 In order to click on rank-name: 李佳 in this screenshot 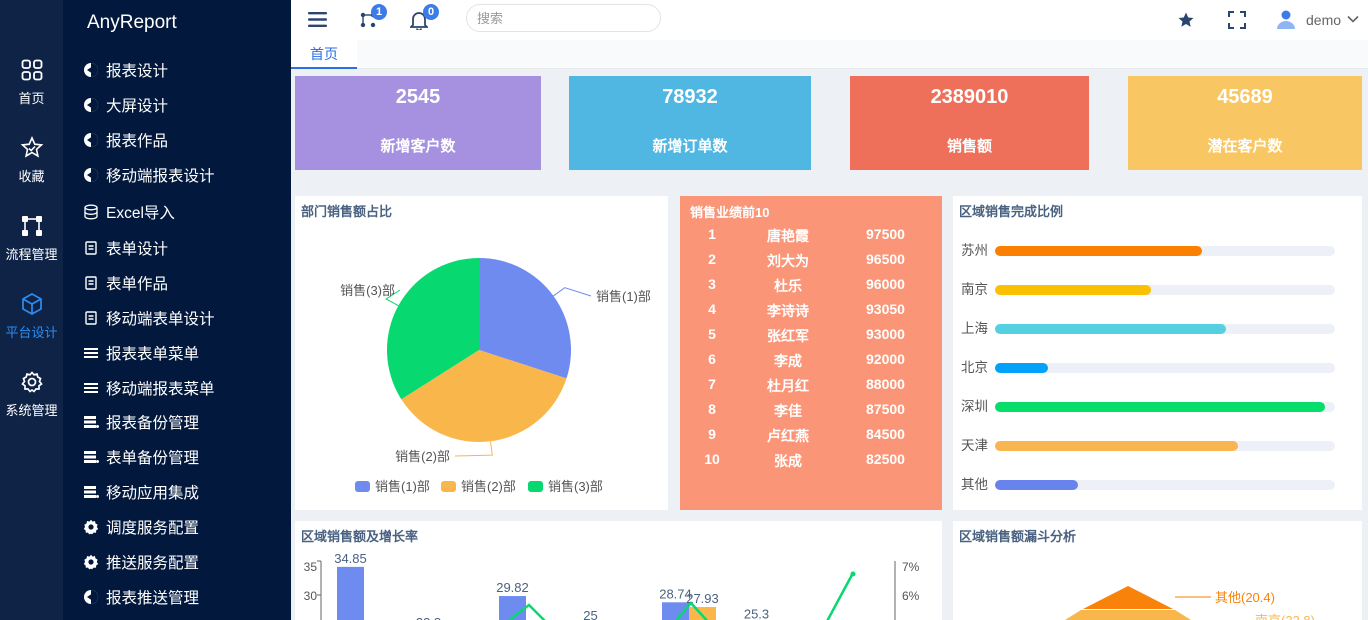, I will do `click(788, 411)`.